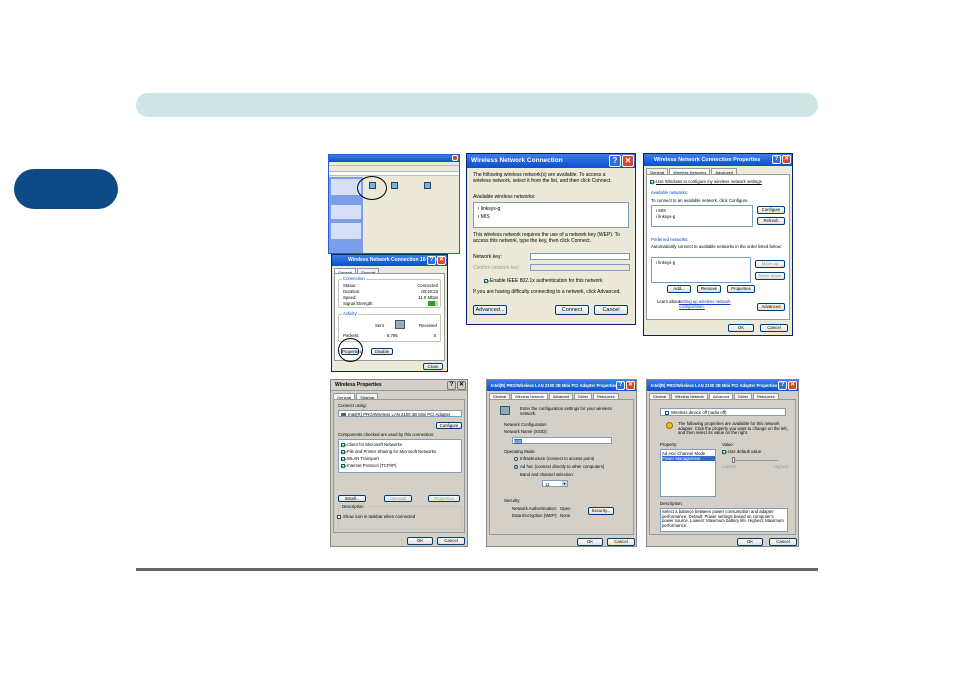 The width and height of the screenshot is (954, 673). Describe the element at coordinates (688, 473) in the screenshot. I see `property-list: Ad Hoc Channel Mode Power Management` at that location.